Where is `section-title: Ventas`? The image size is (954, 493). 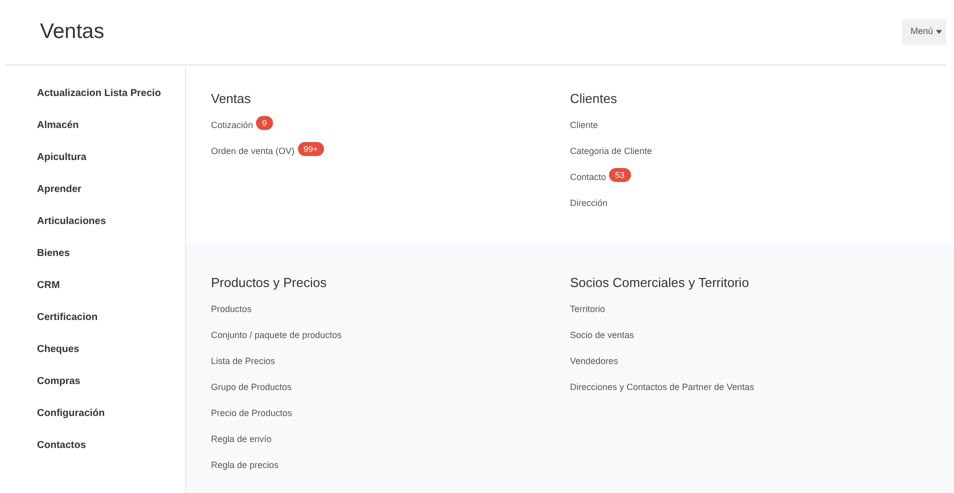 section-title: Ventas is located at coordinates (231, 99).